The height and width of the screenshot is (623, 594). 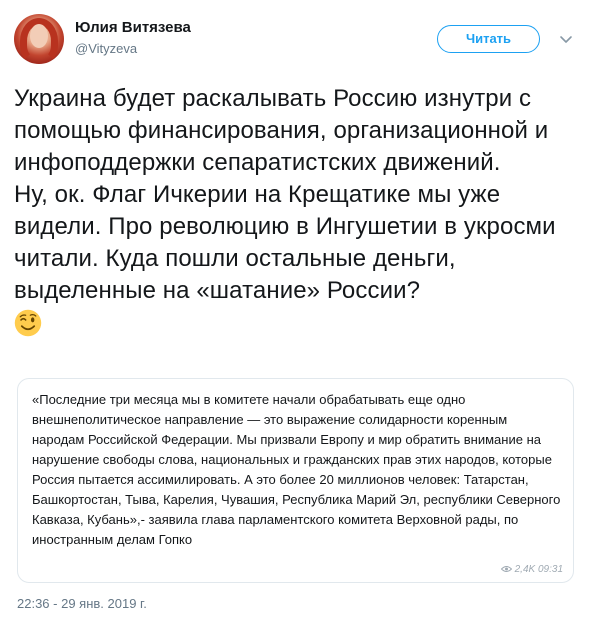 I want to click on quote-meta: 2,4K 09:31, so click(x=531, y=570).